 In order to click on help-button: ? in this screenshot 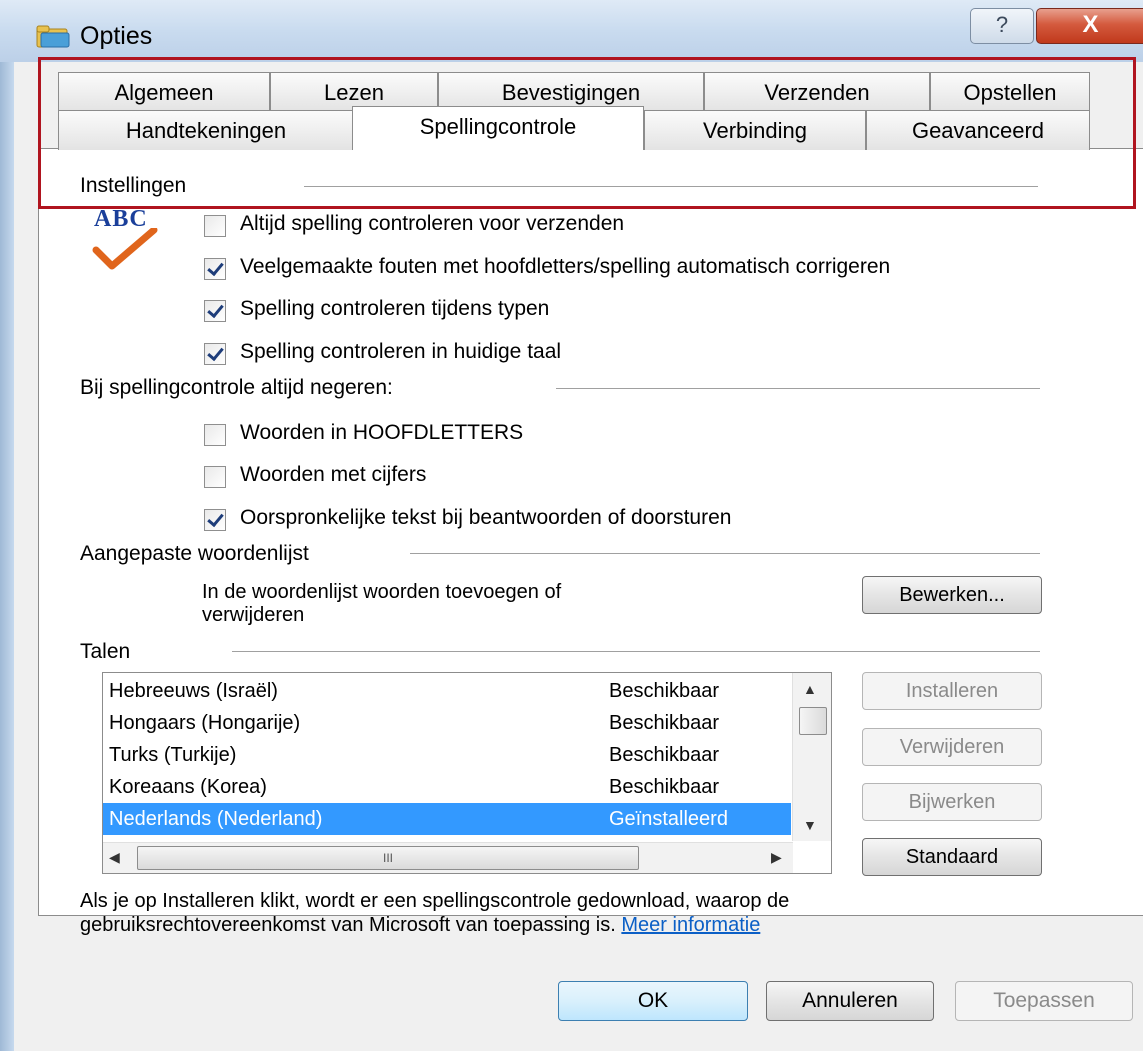, I will do `click(1002, 26)`.